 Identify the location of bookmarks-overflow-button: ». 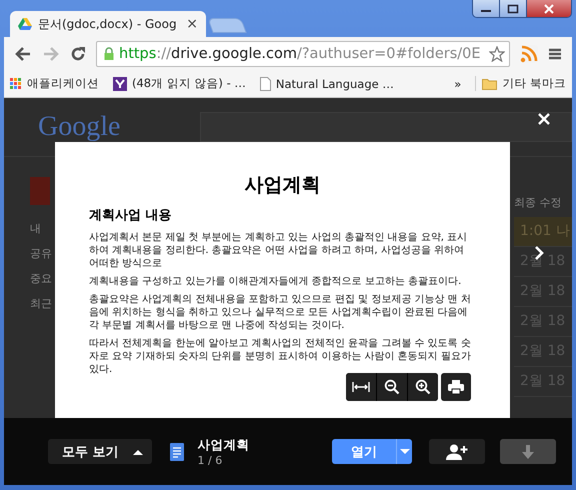
(458, 83).